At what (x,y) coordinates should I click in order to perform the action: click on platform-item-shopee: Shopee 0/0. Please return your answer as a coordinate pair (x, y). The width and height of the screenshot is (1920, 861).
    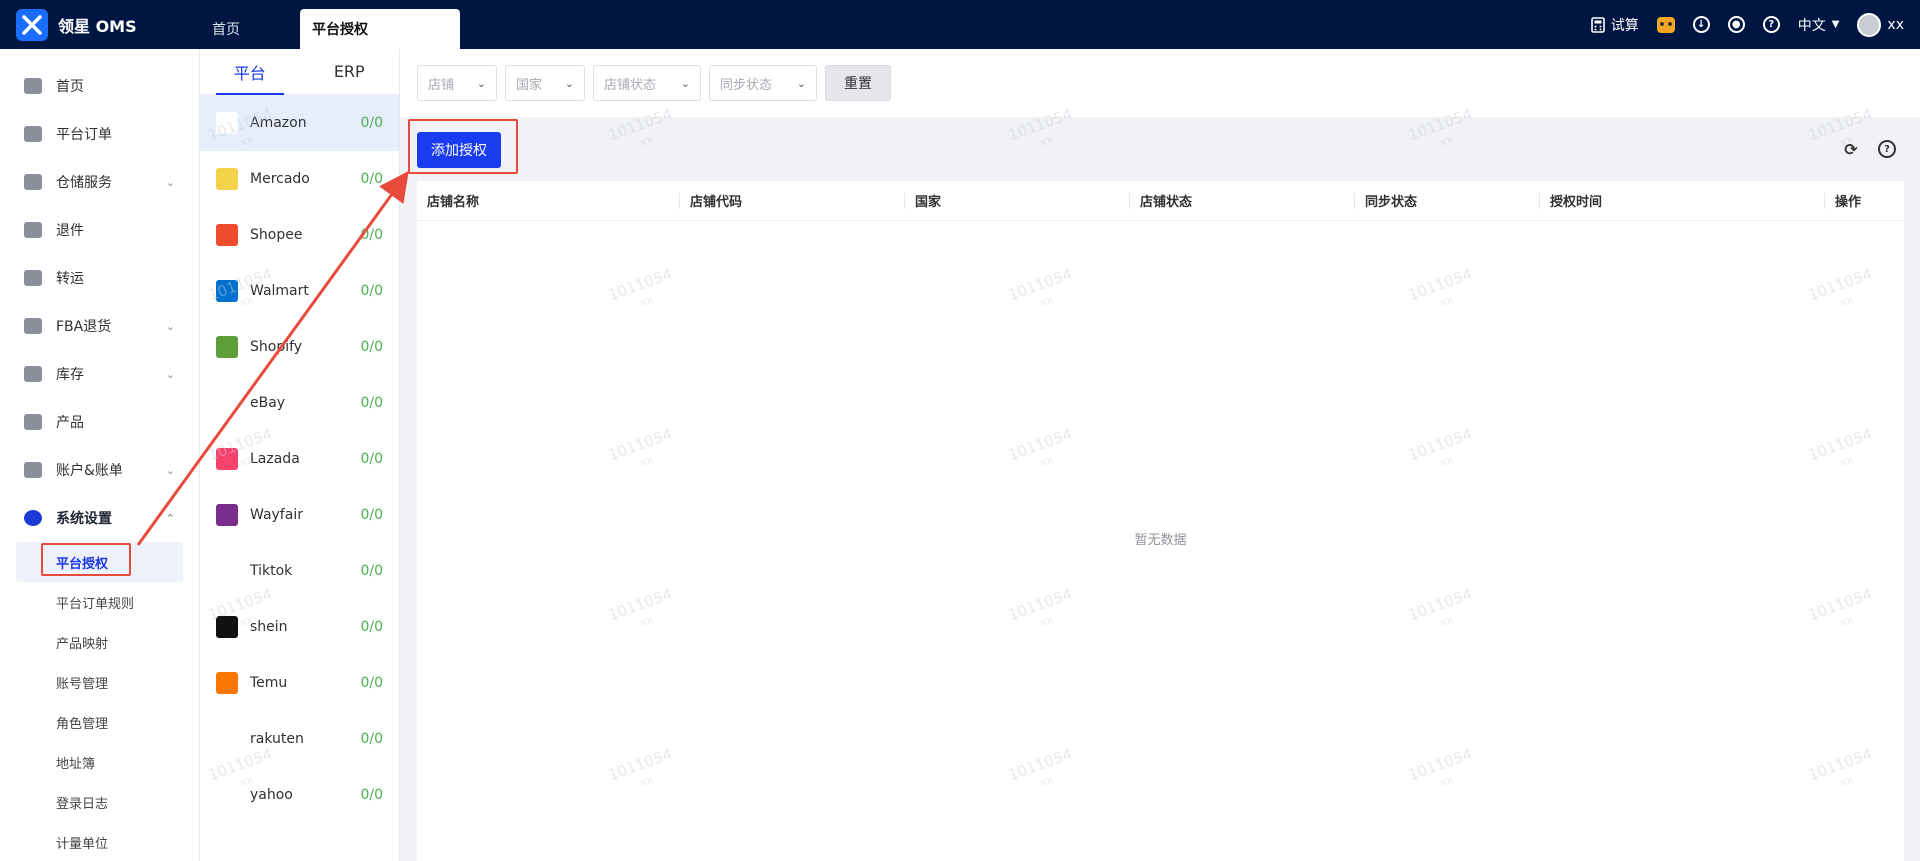
    Looking at the image, I should click on (299, 235).